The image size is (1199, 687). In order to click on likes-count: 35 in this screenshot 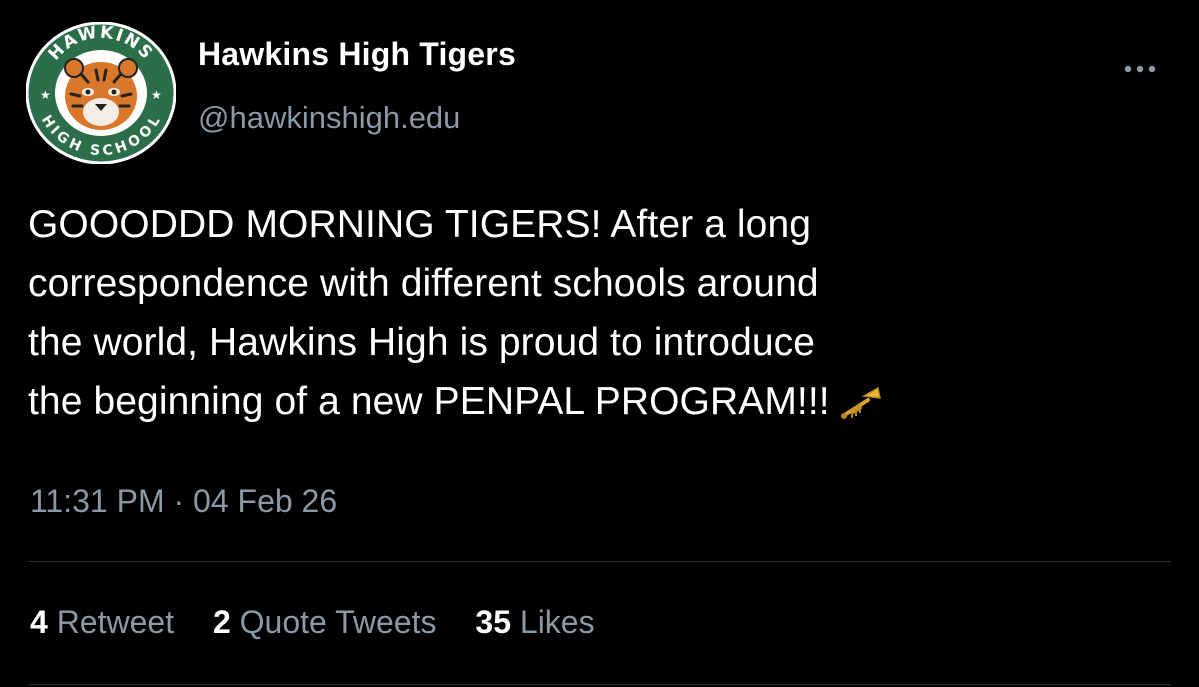, I will do `click(493, 622)`.